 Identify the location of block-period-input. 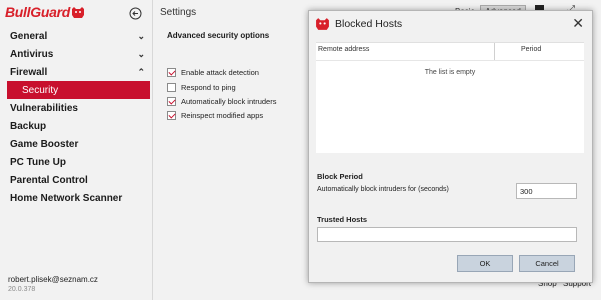
(546, 191).